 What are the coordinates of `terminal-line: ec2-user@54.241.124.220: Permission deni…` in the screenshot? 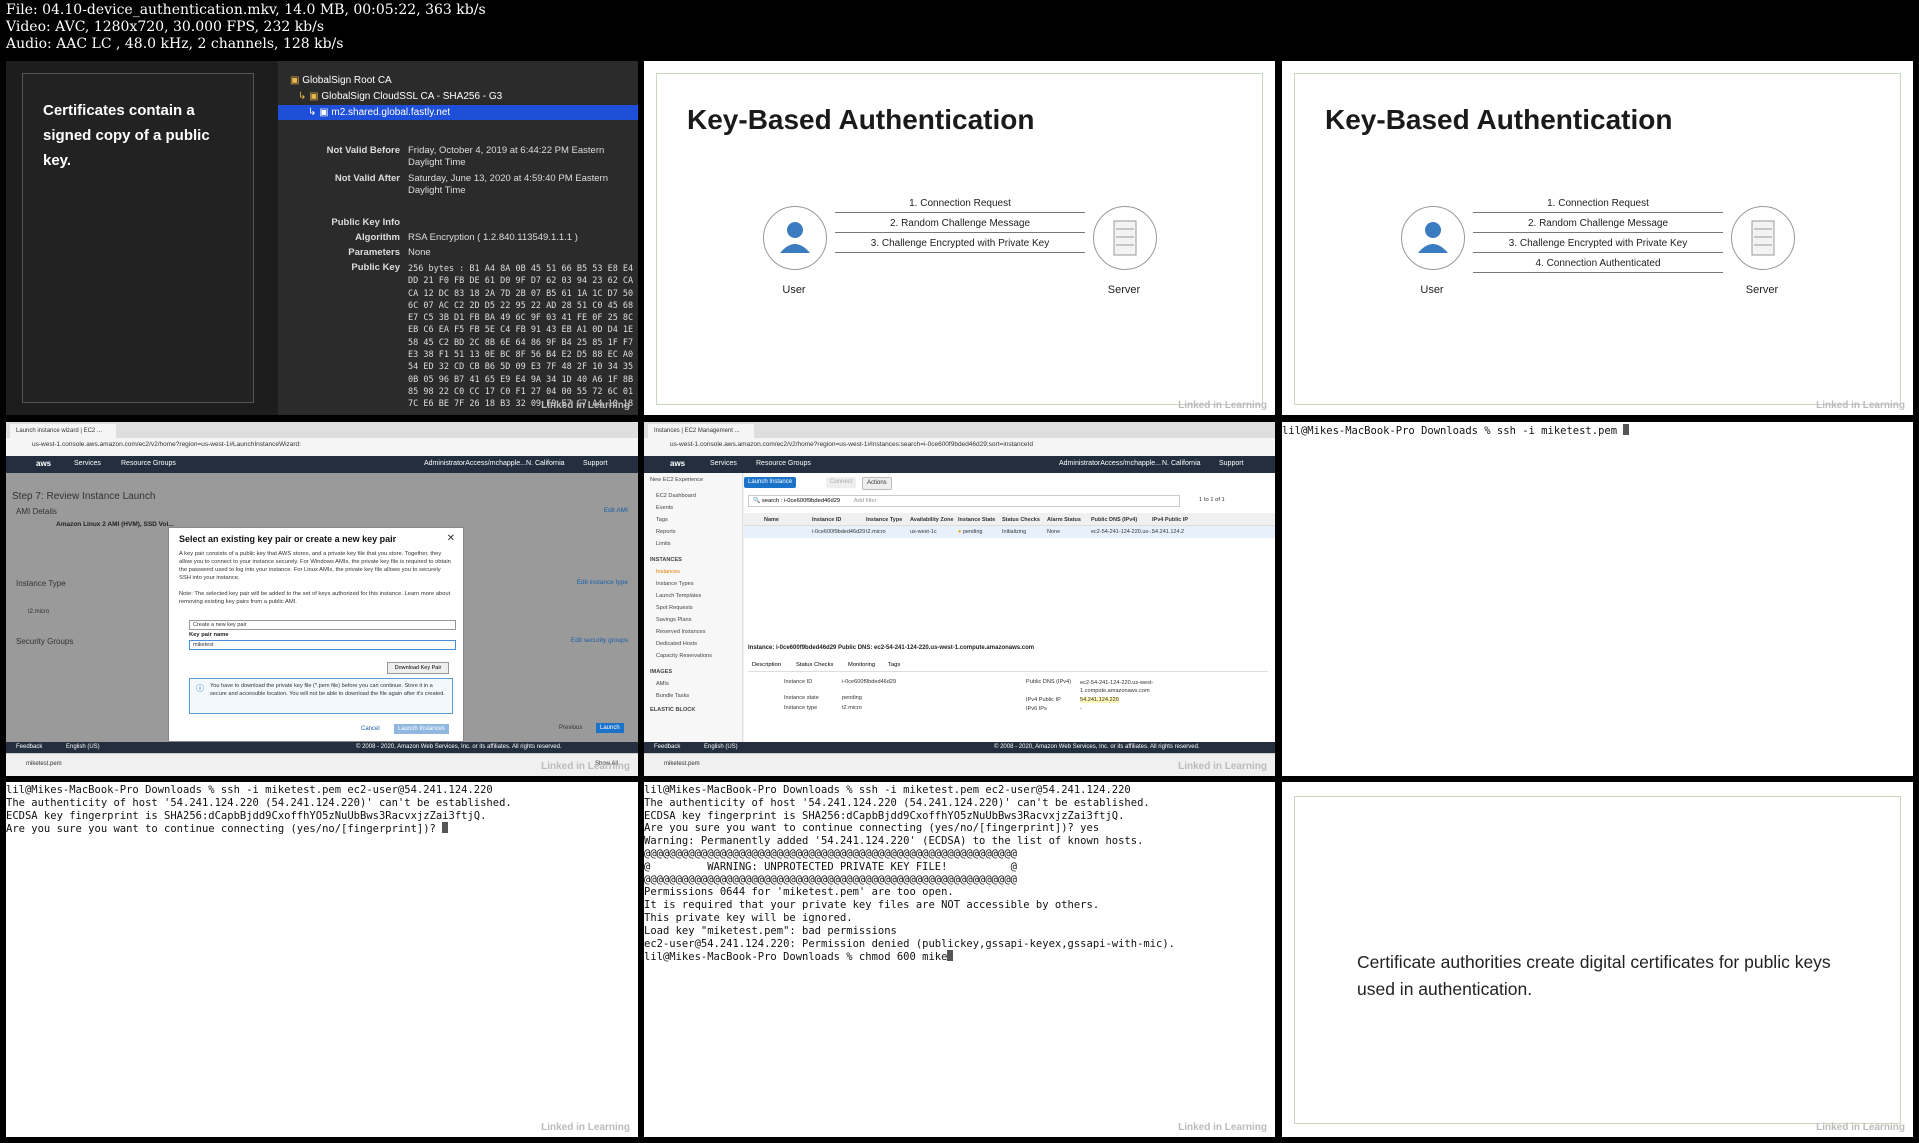 It's located at (910, 943).